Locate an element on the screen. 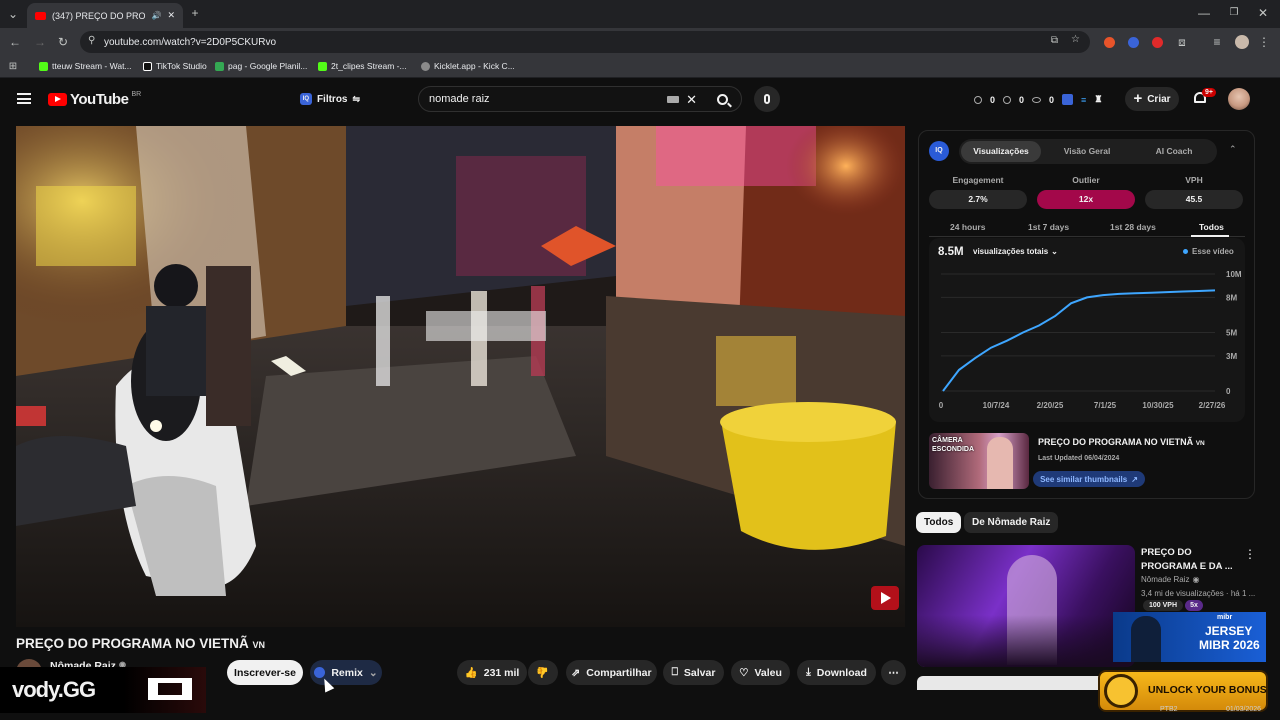 Image resolution: width=1280 pixels, height=720 pixels. vody-overlay: vody.GG is located at coordinates (103, 690).